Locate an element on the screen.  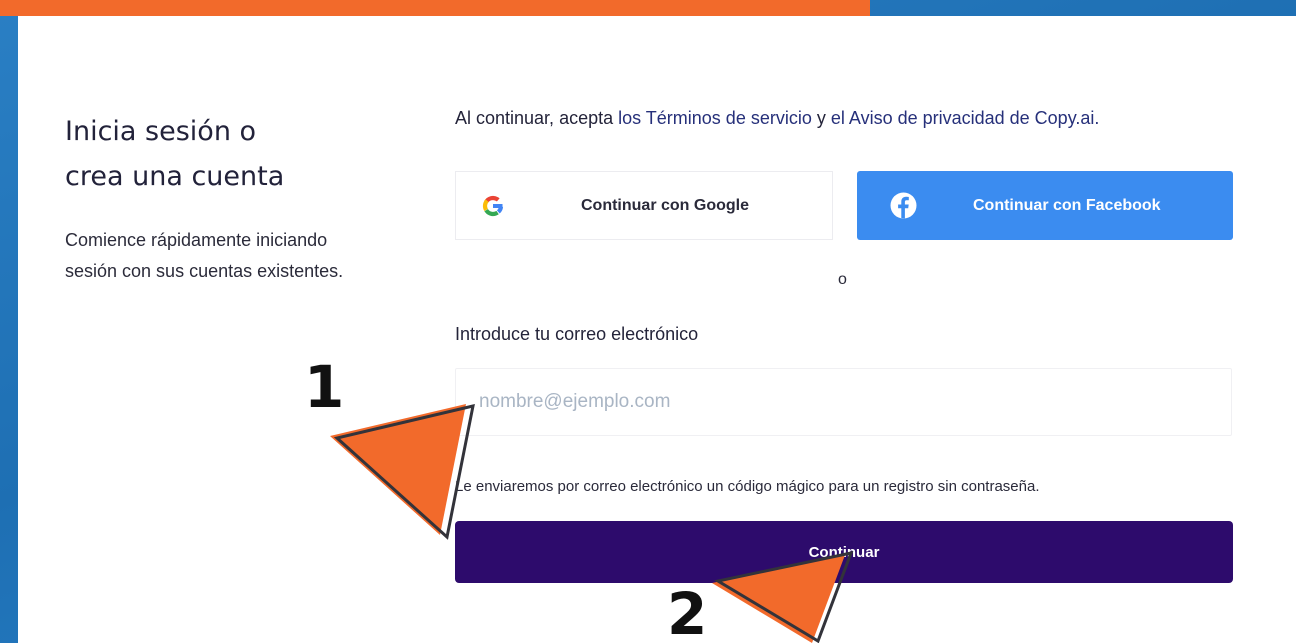
page-title-line-2: crea una cuenta is located at coordinates (175, 176).